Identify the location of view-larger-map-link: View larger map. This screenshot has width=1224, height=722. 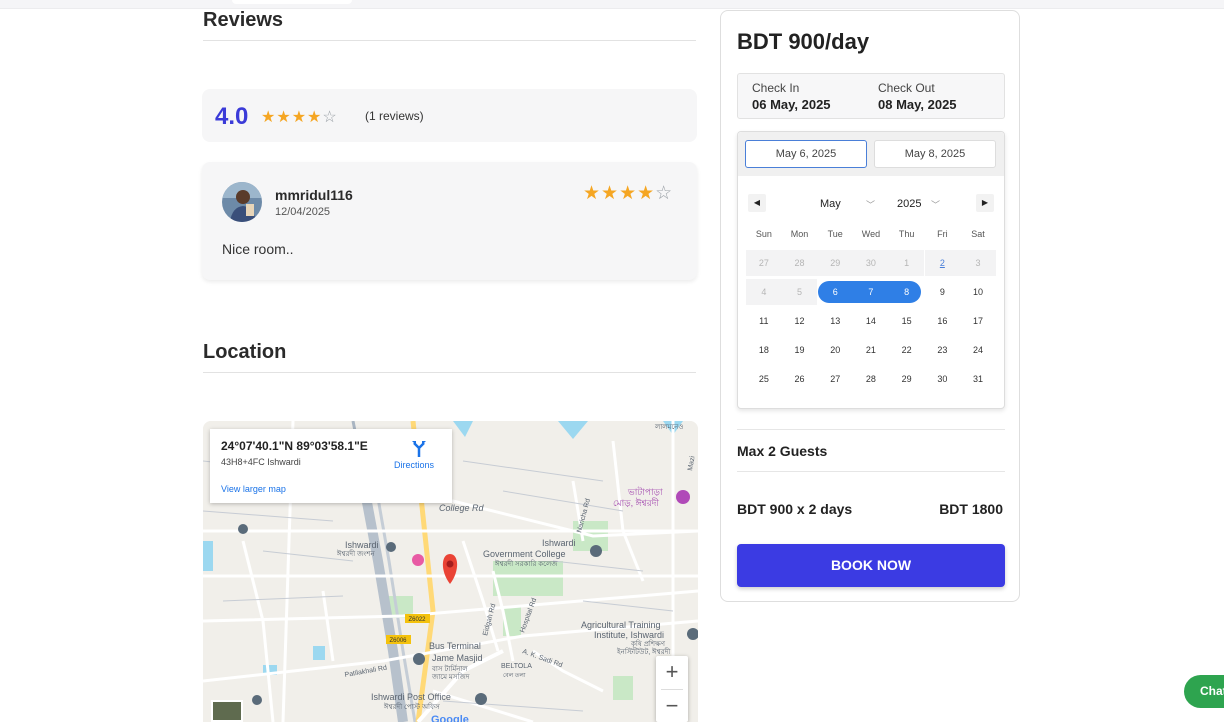
(253, 489).